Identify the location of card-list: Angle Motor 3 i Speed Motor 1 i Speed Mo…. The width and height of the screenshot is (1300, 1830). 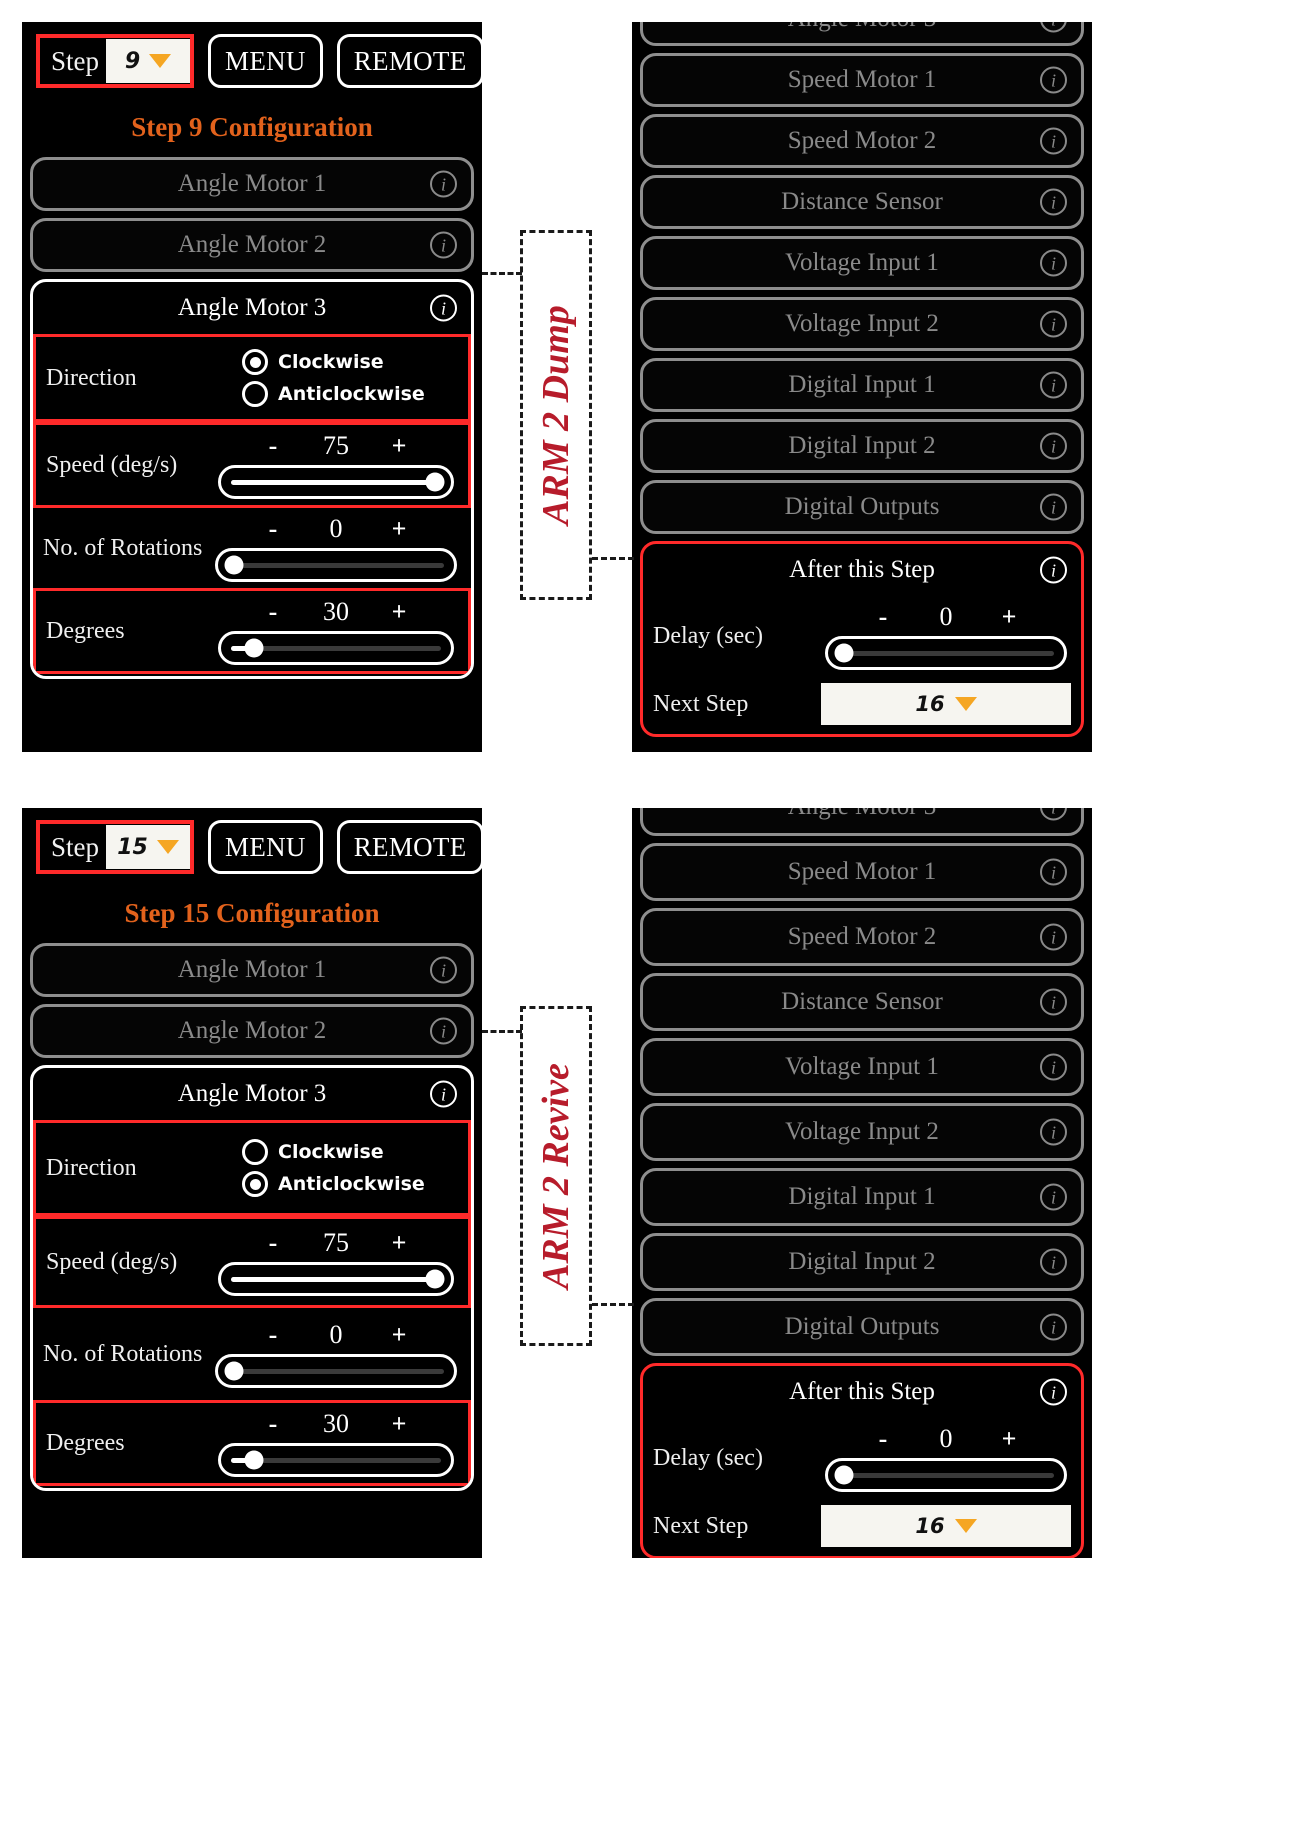
(862, 379).